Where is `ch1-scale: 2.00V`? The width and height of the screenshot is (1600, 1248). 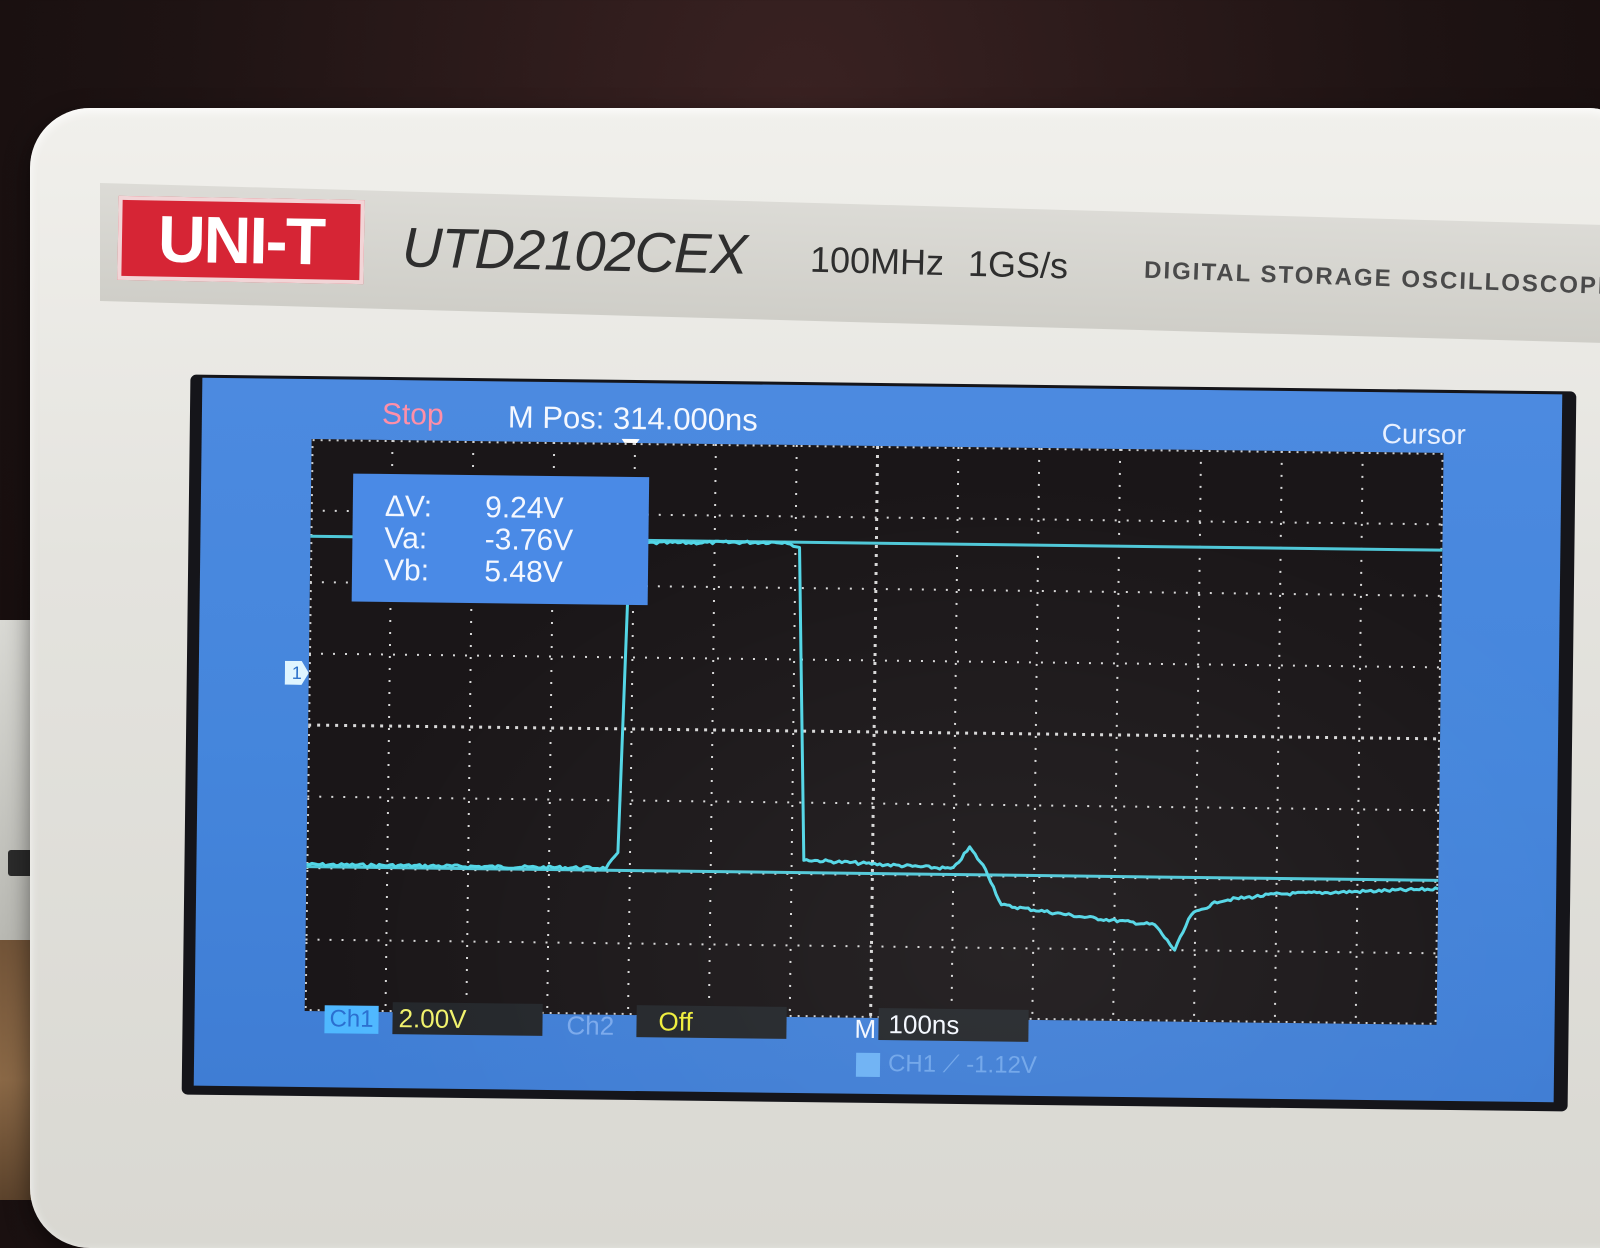 ch1-scale: 2.00V is located at coordinates (467, 1019).